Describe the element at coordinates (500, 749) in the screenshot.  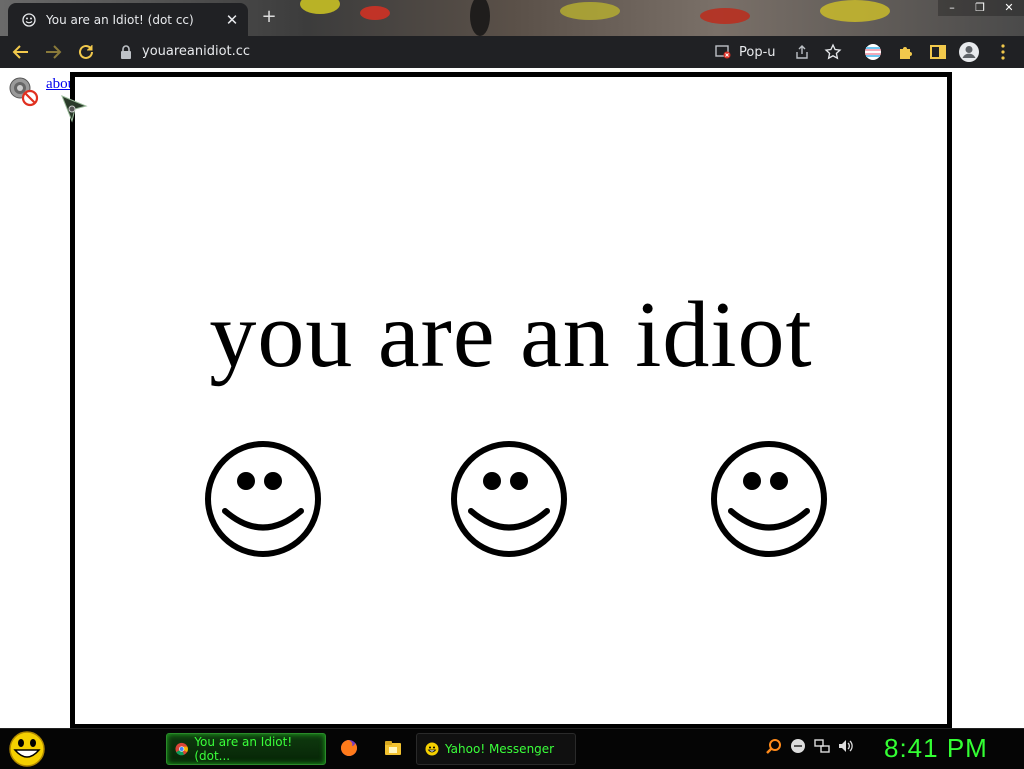
I see `taskbar-item-label: Yahoo! Messenger` at that location.